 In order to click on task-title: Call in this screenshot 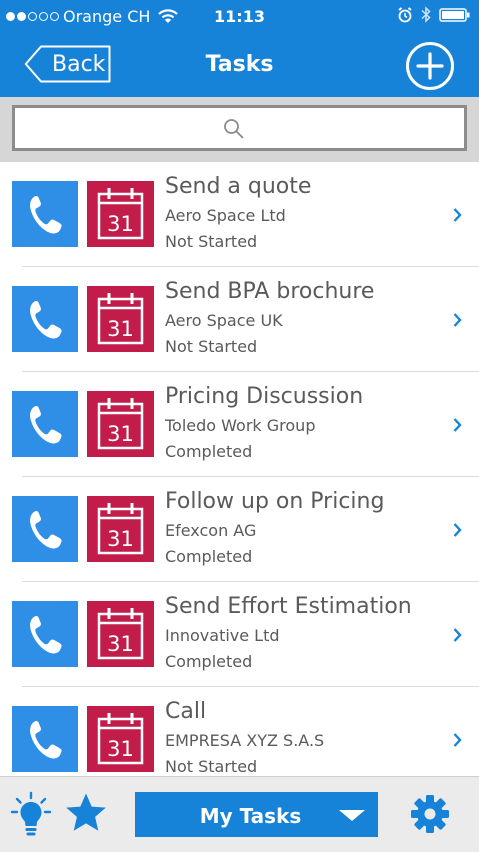, I will do `click(186, 711)`.